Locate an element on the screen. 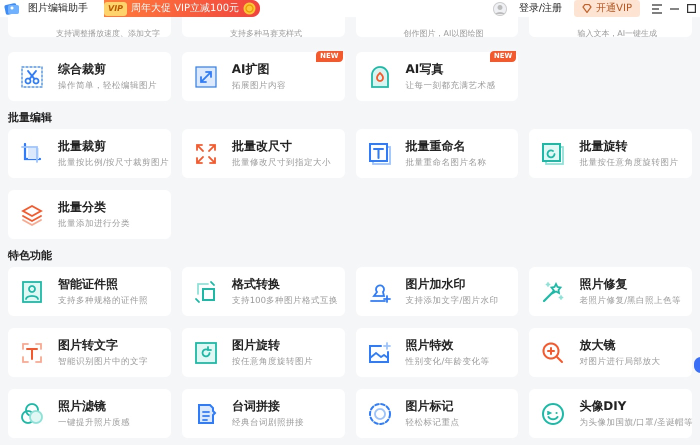  id-photo-icon is located at coordinates (32, 292).